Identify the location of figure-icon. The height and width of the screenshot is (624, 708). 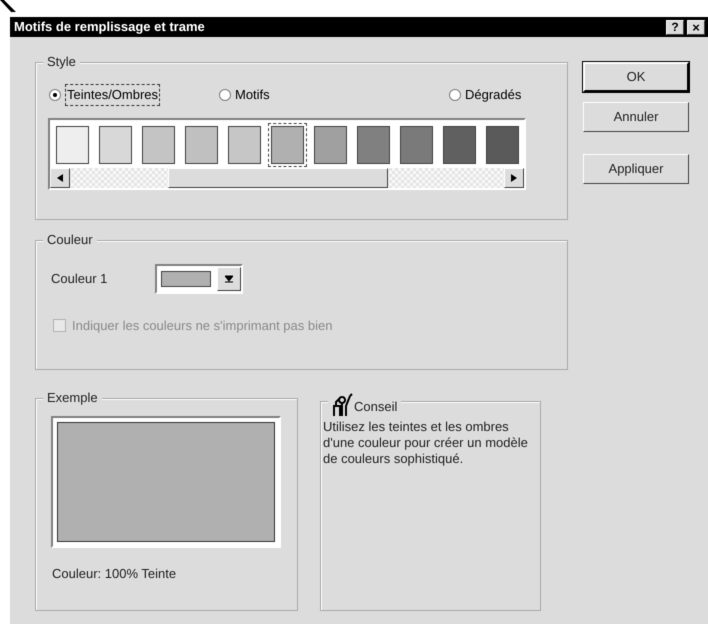
(343, 404).